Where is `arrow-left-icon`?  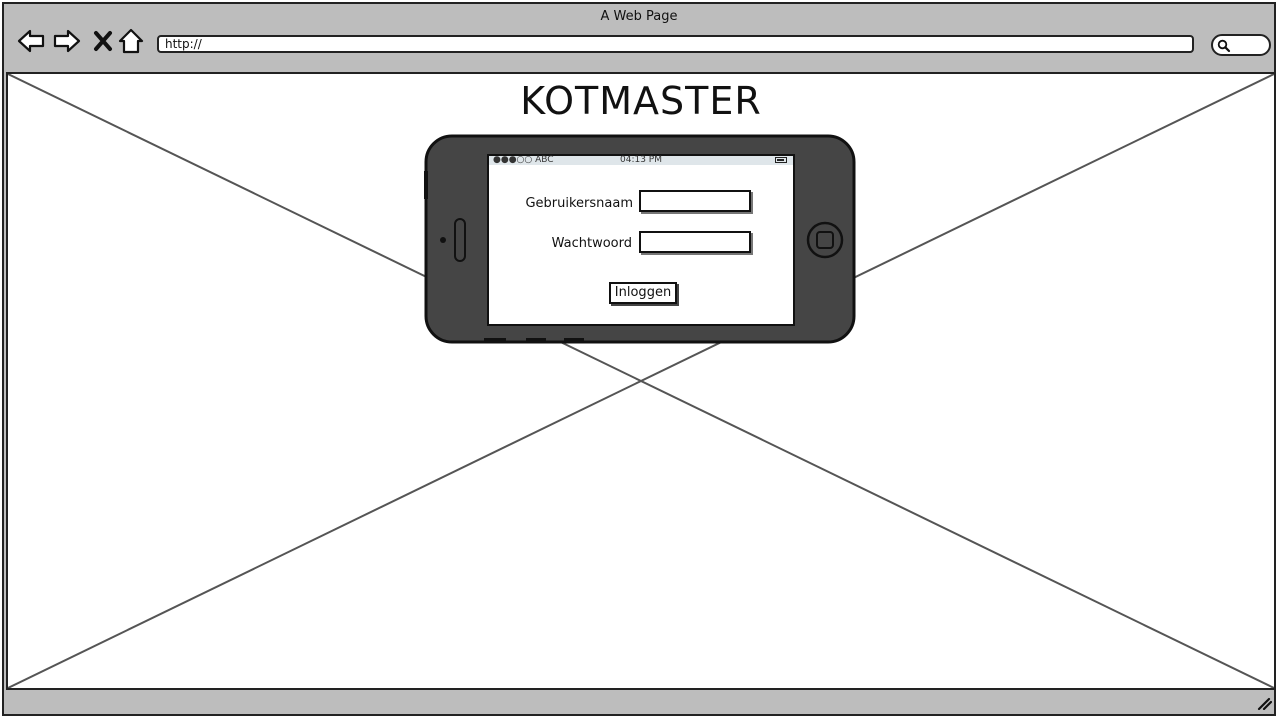 arrow-left-icon is located at coordinates (31, 41).